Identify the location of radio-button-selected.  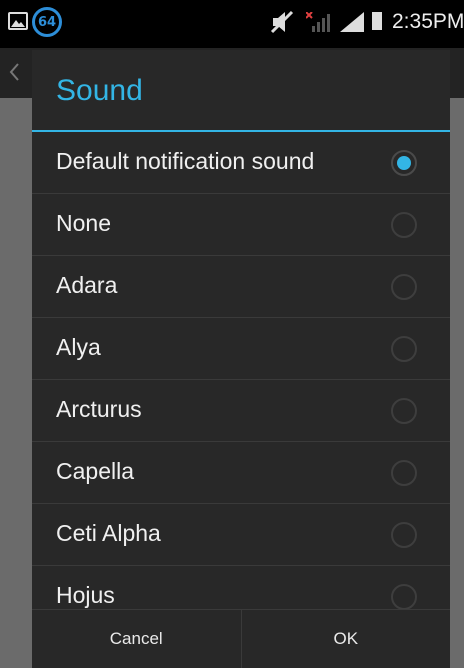
(404, 163).